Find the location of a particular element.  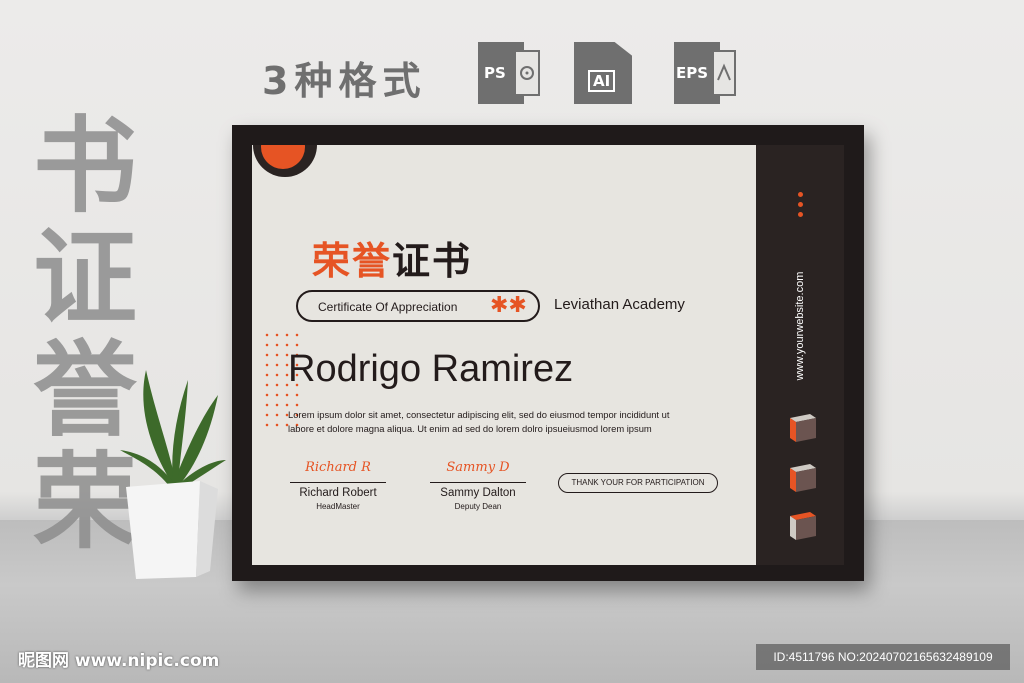

vertical-char: 证 is located at coordinates (84, 278).